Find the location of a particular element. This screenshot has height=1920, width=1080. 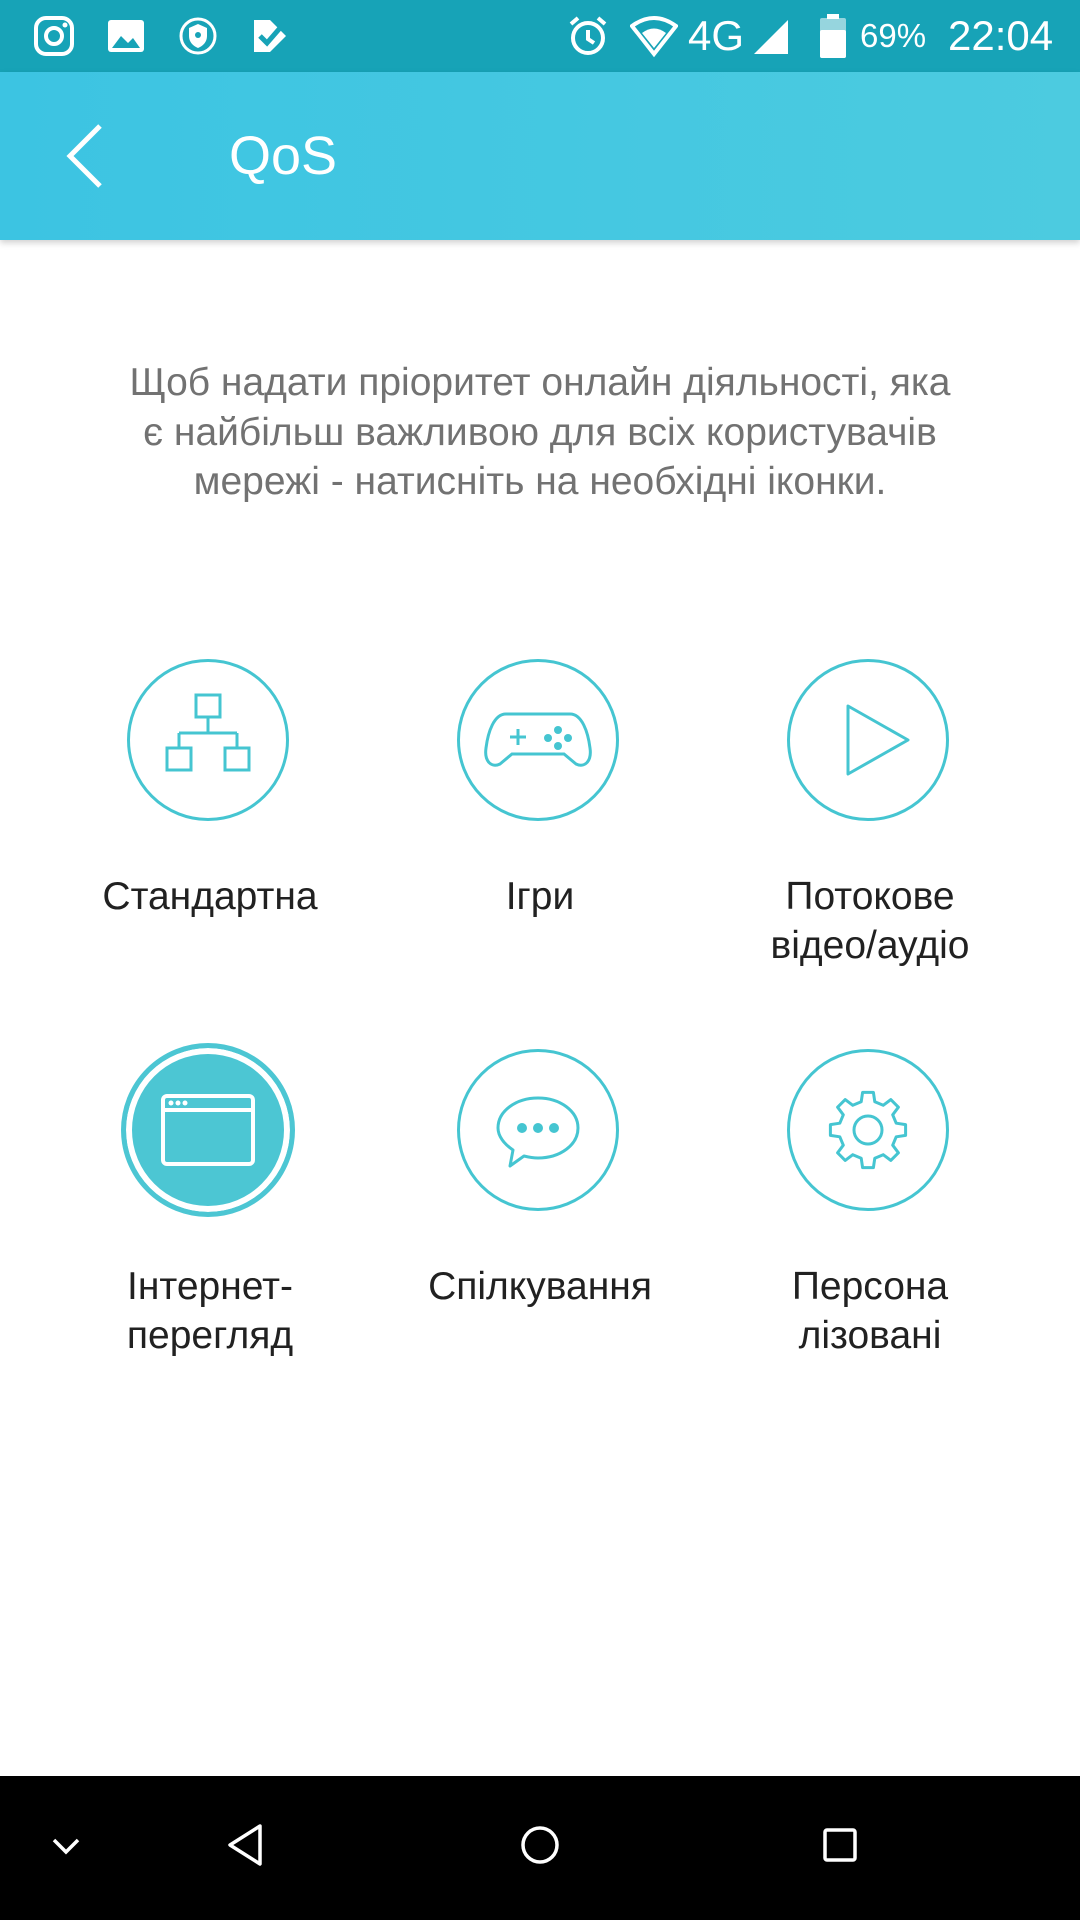

nav-back-button is located at coordinates (247, 1845).